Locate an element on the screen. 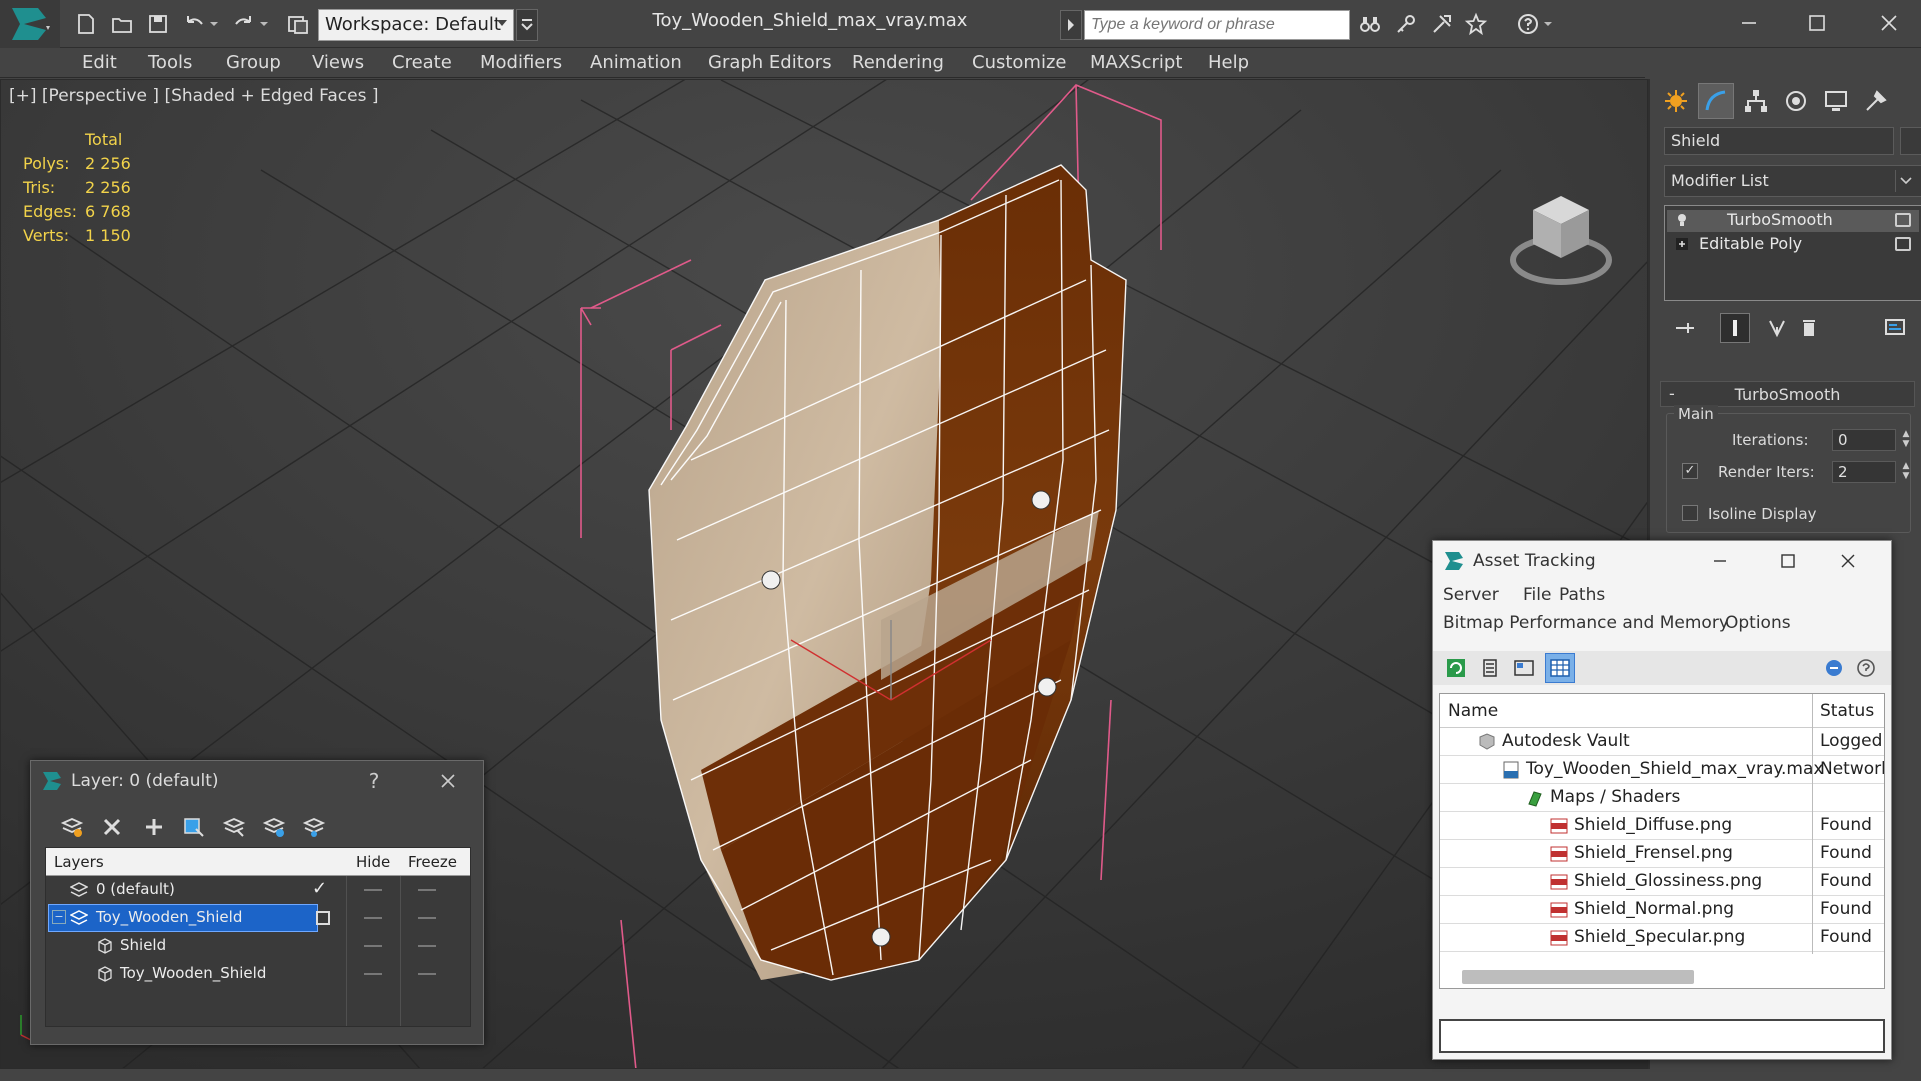 This screenshot has height=1081, width=1921. collapse-icon: − is located at coordinates (59, 917).